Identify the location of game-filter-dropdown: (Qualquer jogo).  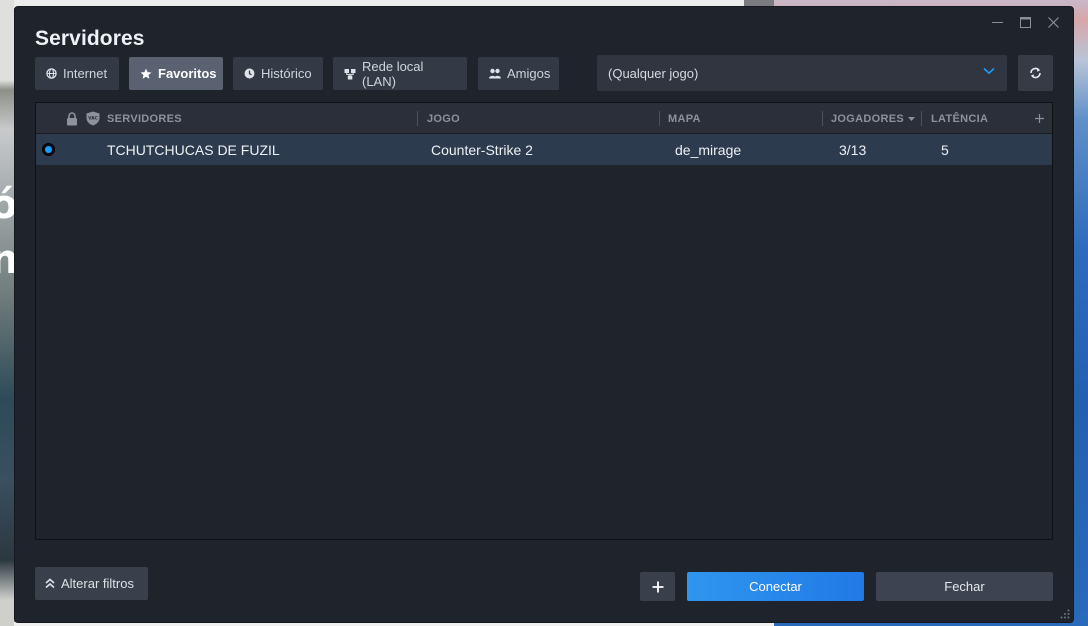
(802, 73).